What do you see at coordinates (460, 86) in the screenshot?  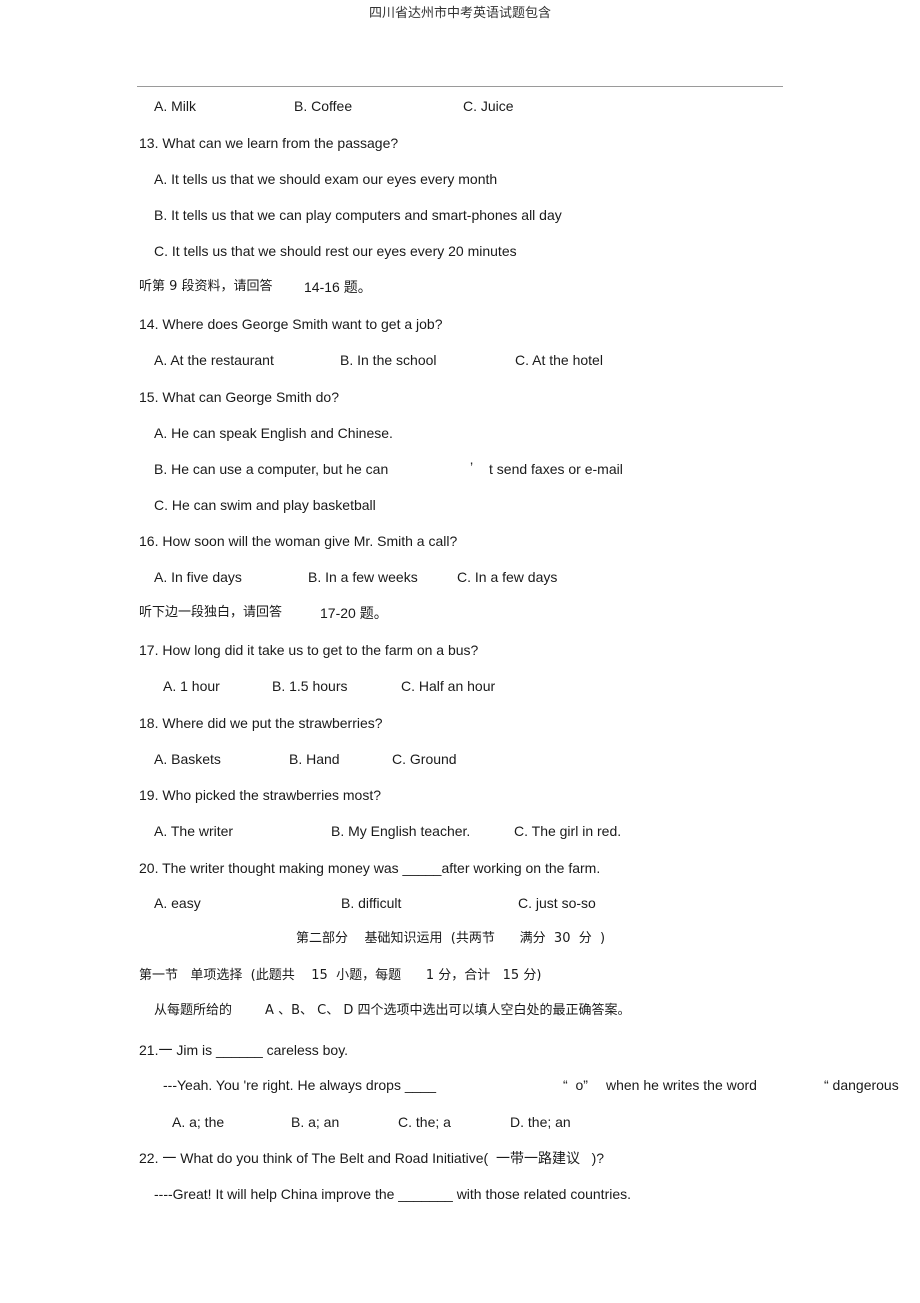 I see `header-divider` at bounding box center [460, 86].